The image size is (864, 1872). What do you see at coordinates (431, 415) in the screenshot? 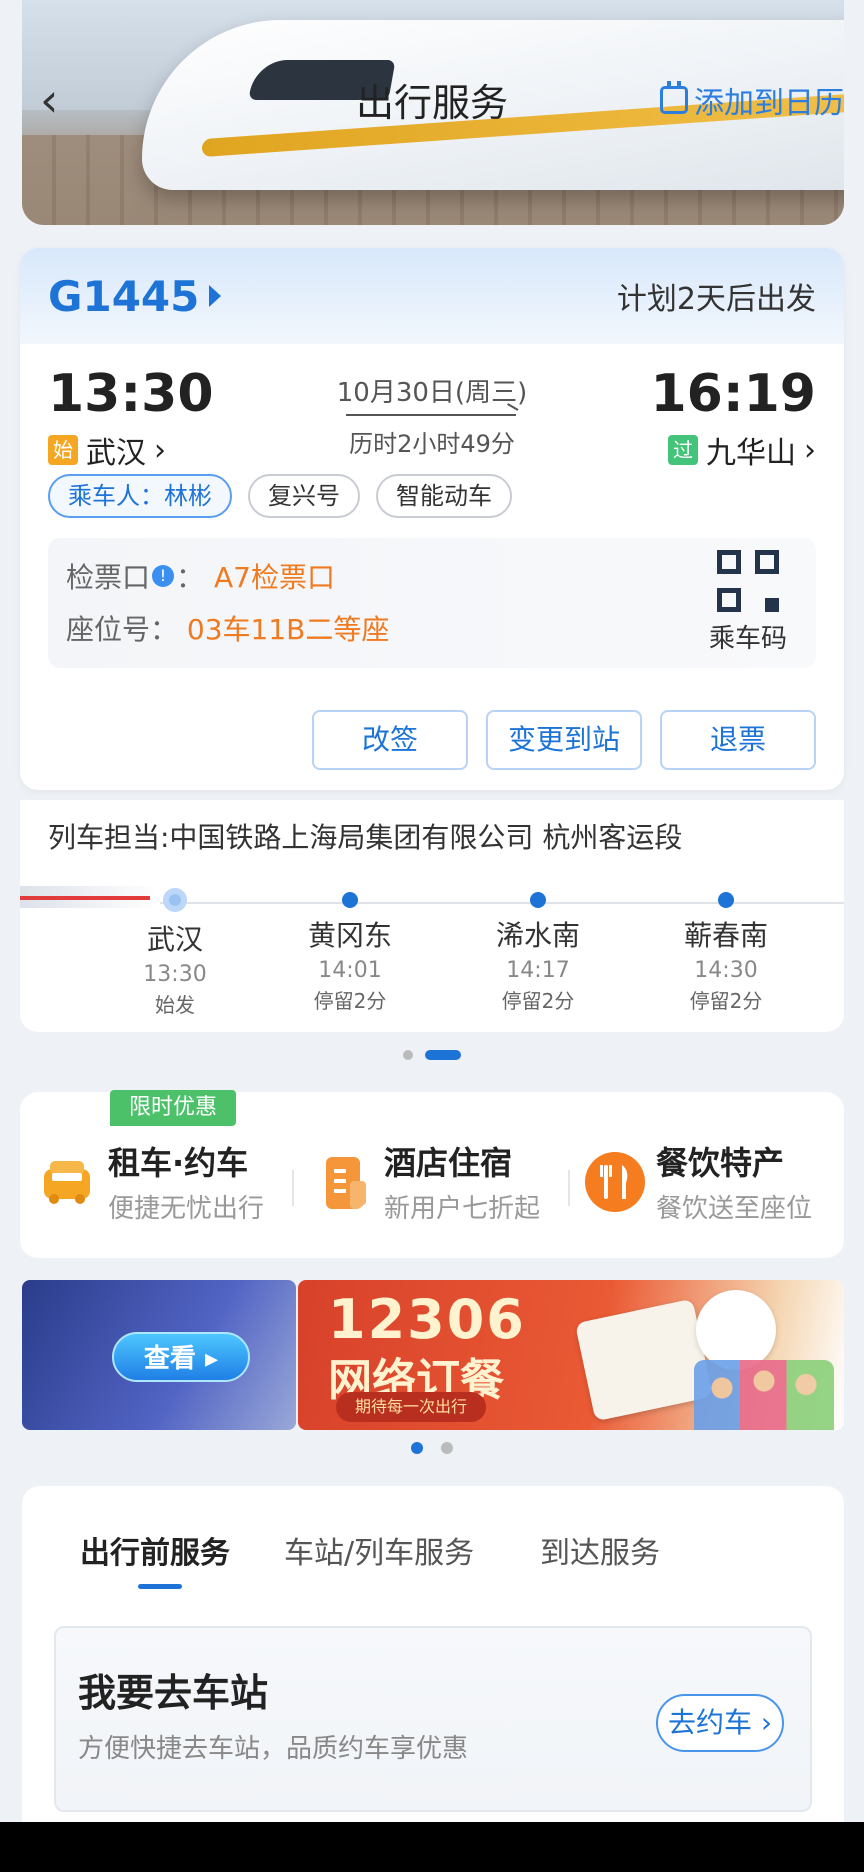
I see `arrow-right-icon` at bounding box center [431, 415].